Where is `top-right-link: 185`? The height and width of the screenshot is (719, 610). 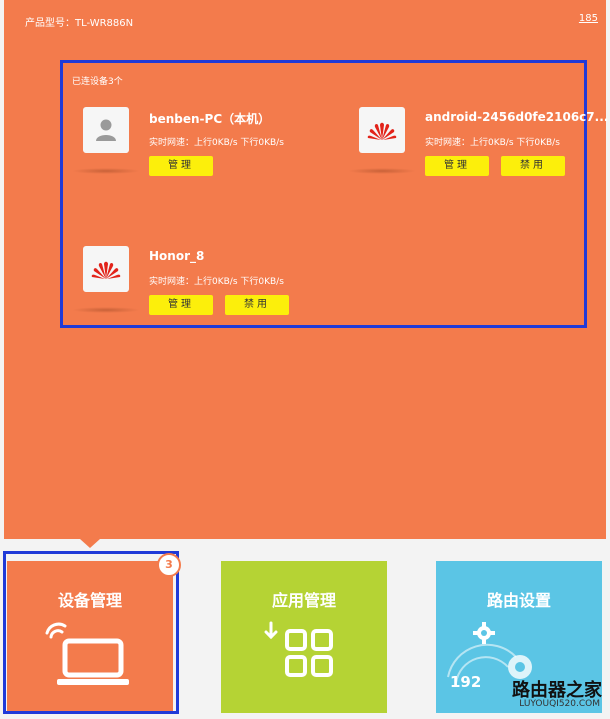
top-right-link: 185 is located at coordinates (588, 18).